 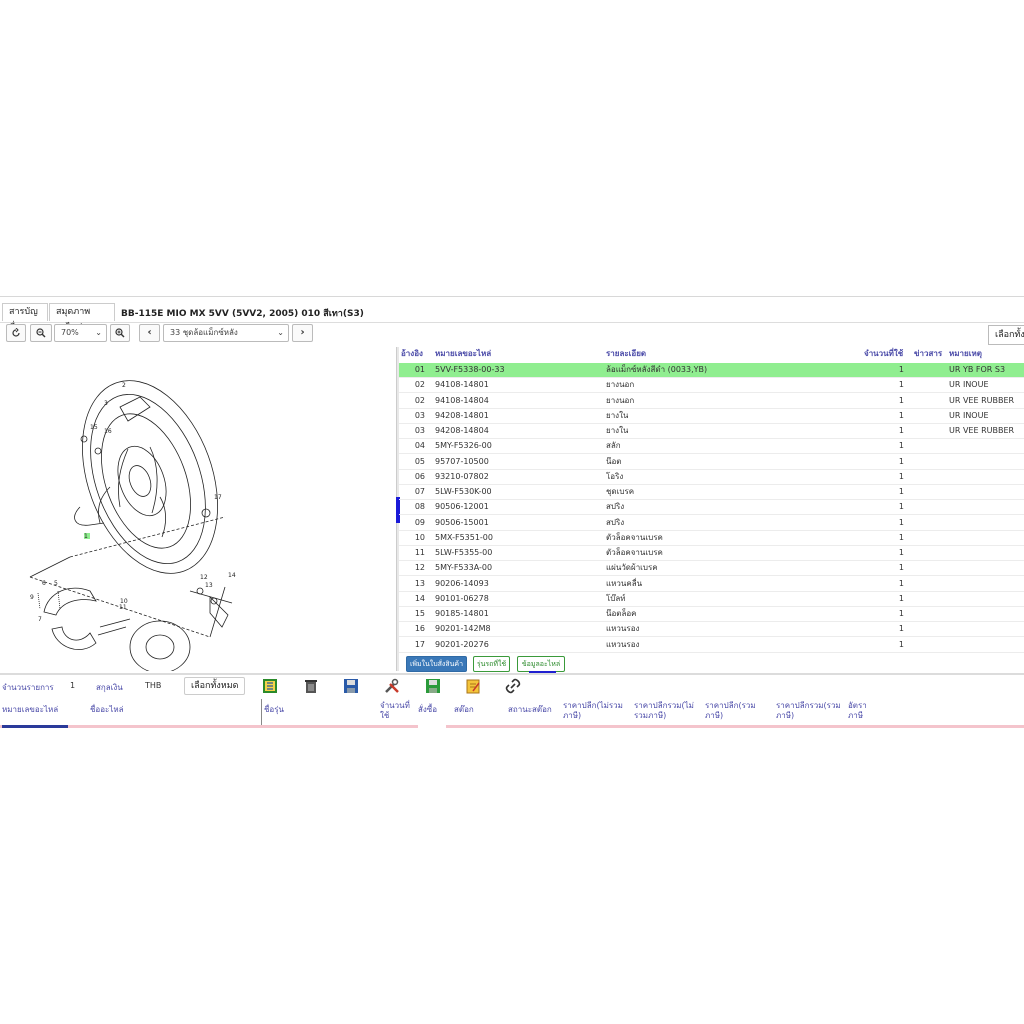 What do you see at coordinates (427, 710) in the screenshot?
I see `cart-col-order: สั่งซื้อ` at bounding box center [427, 710].